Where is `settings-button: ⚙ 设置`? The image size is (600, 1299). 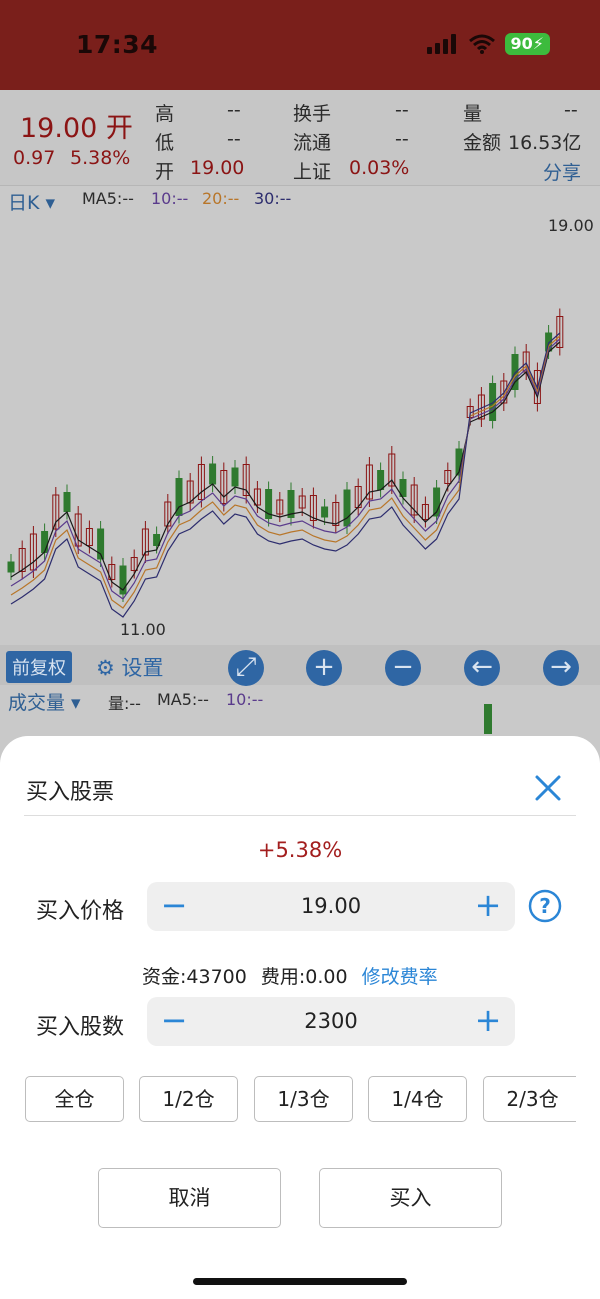
settings-button: ⚙ 设置 is located at coordinates (130, 667).